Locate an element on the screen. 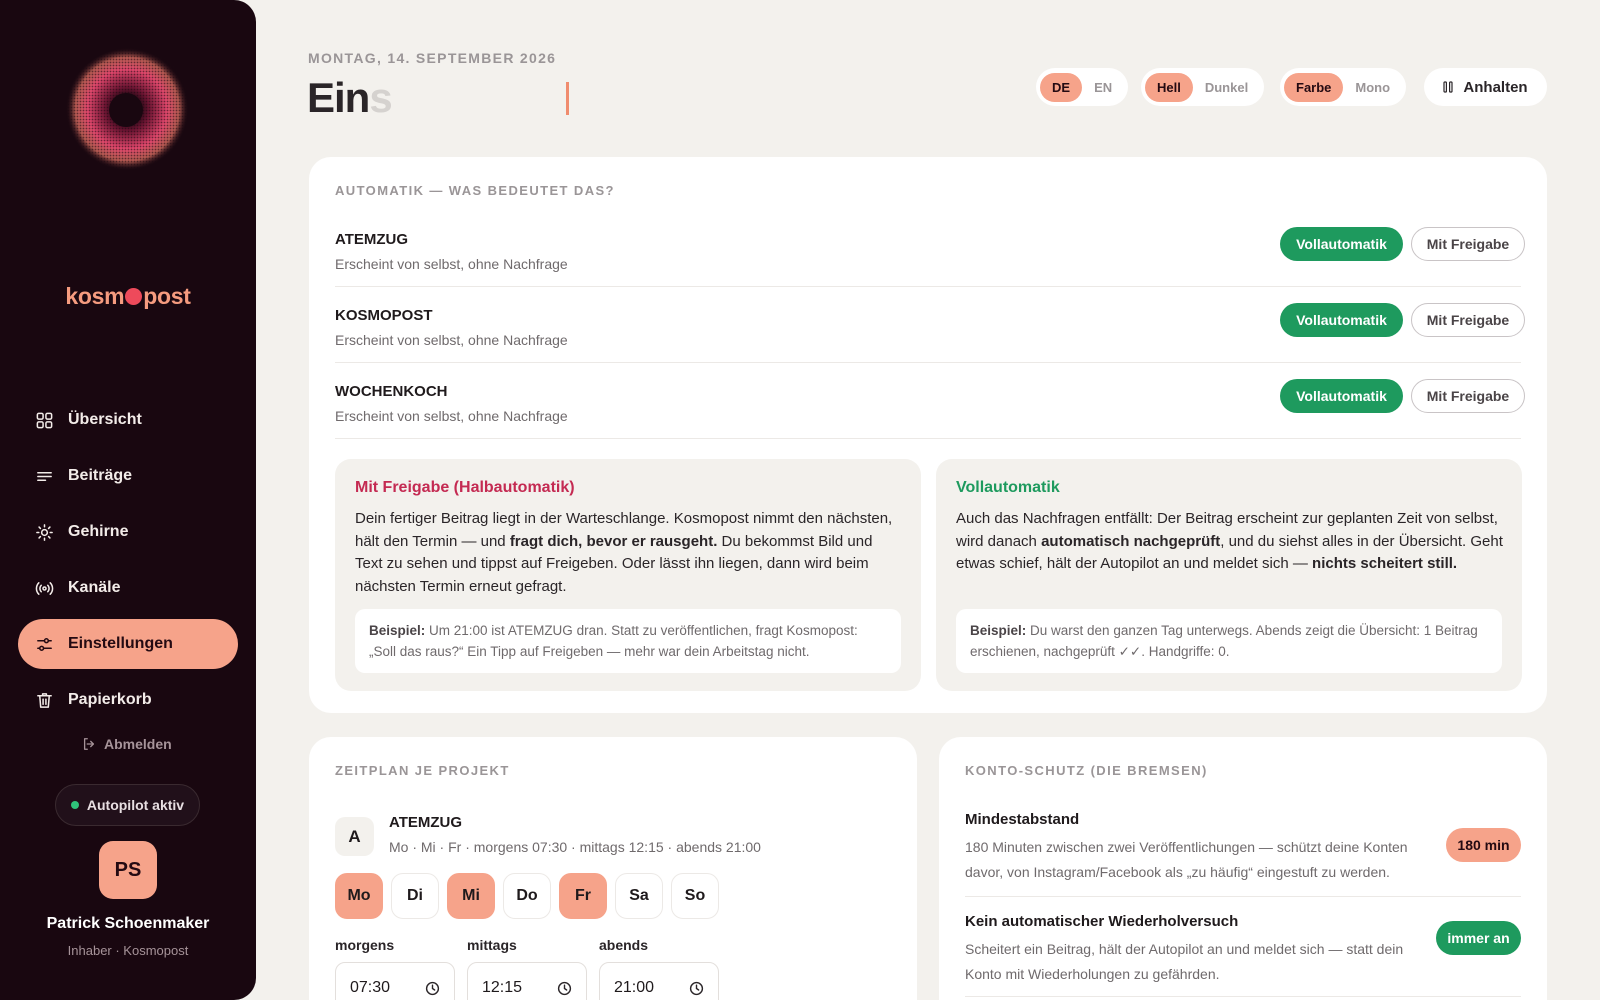 The height and width of the screenshot is (1000, 1600). color-toggle: Farbe Mono is located at coordinates (1343, 87).